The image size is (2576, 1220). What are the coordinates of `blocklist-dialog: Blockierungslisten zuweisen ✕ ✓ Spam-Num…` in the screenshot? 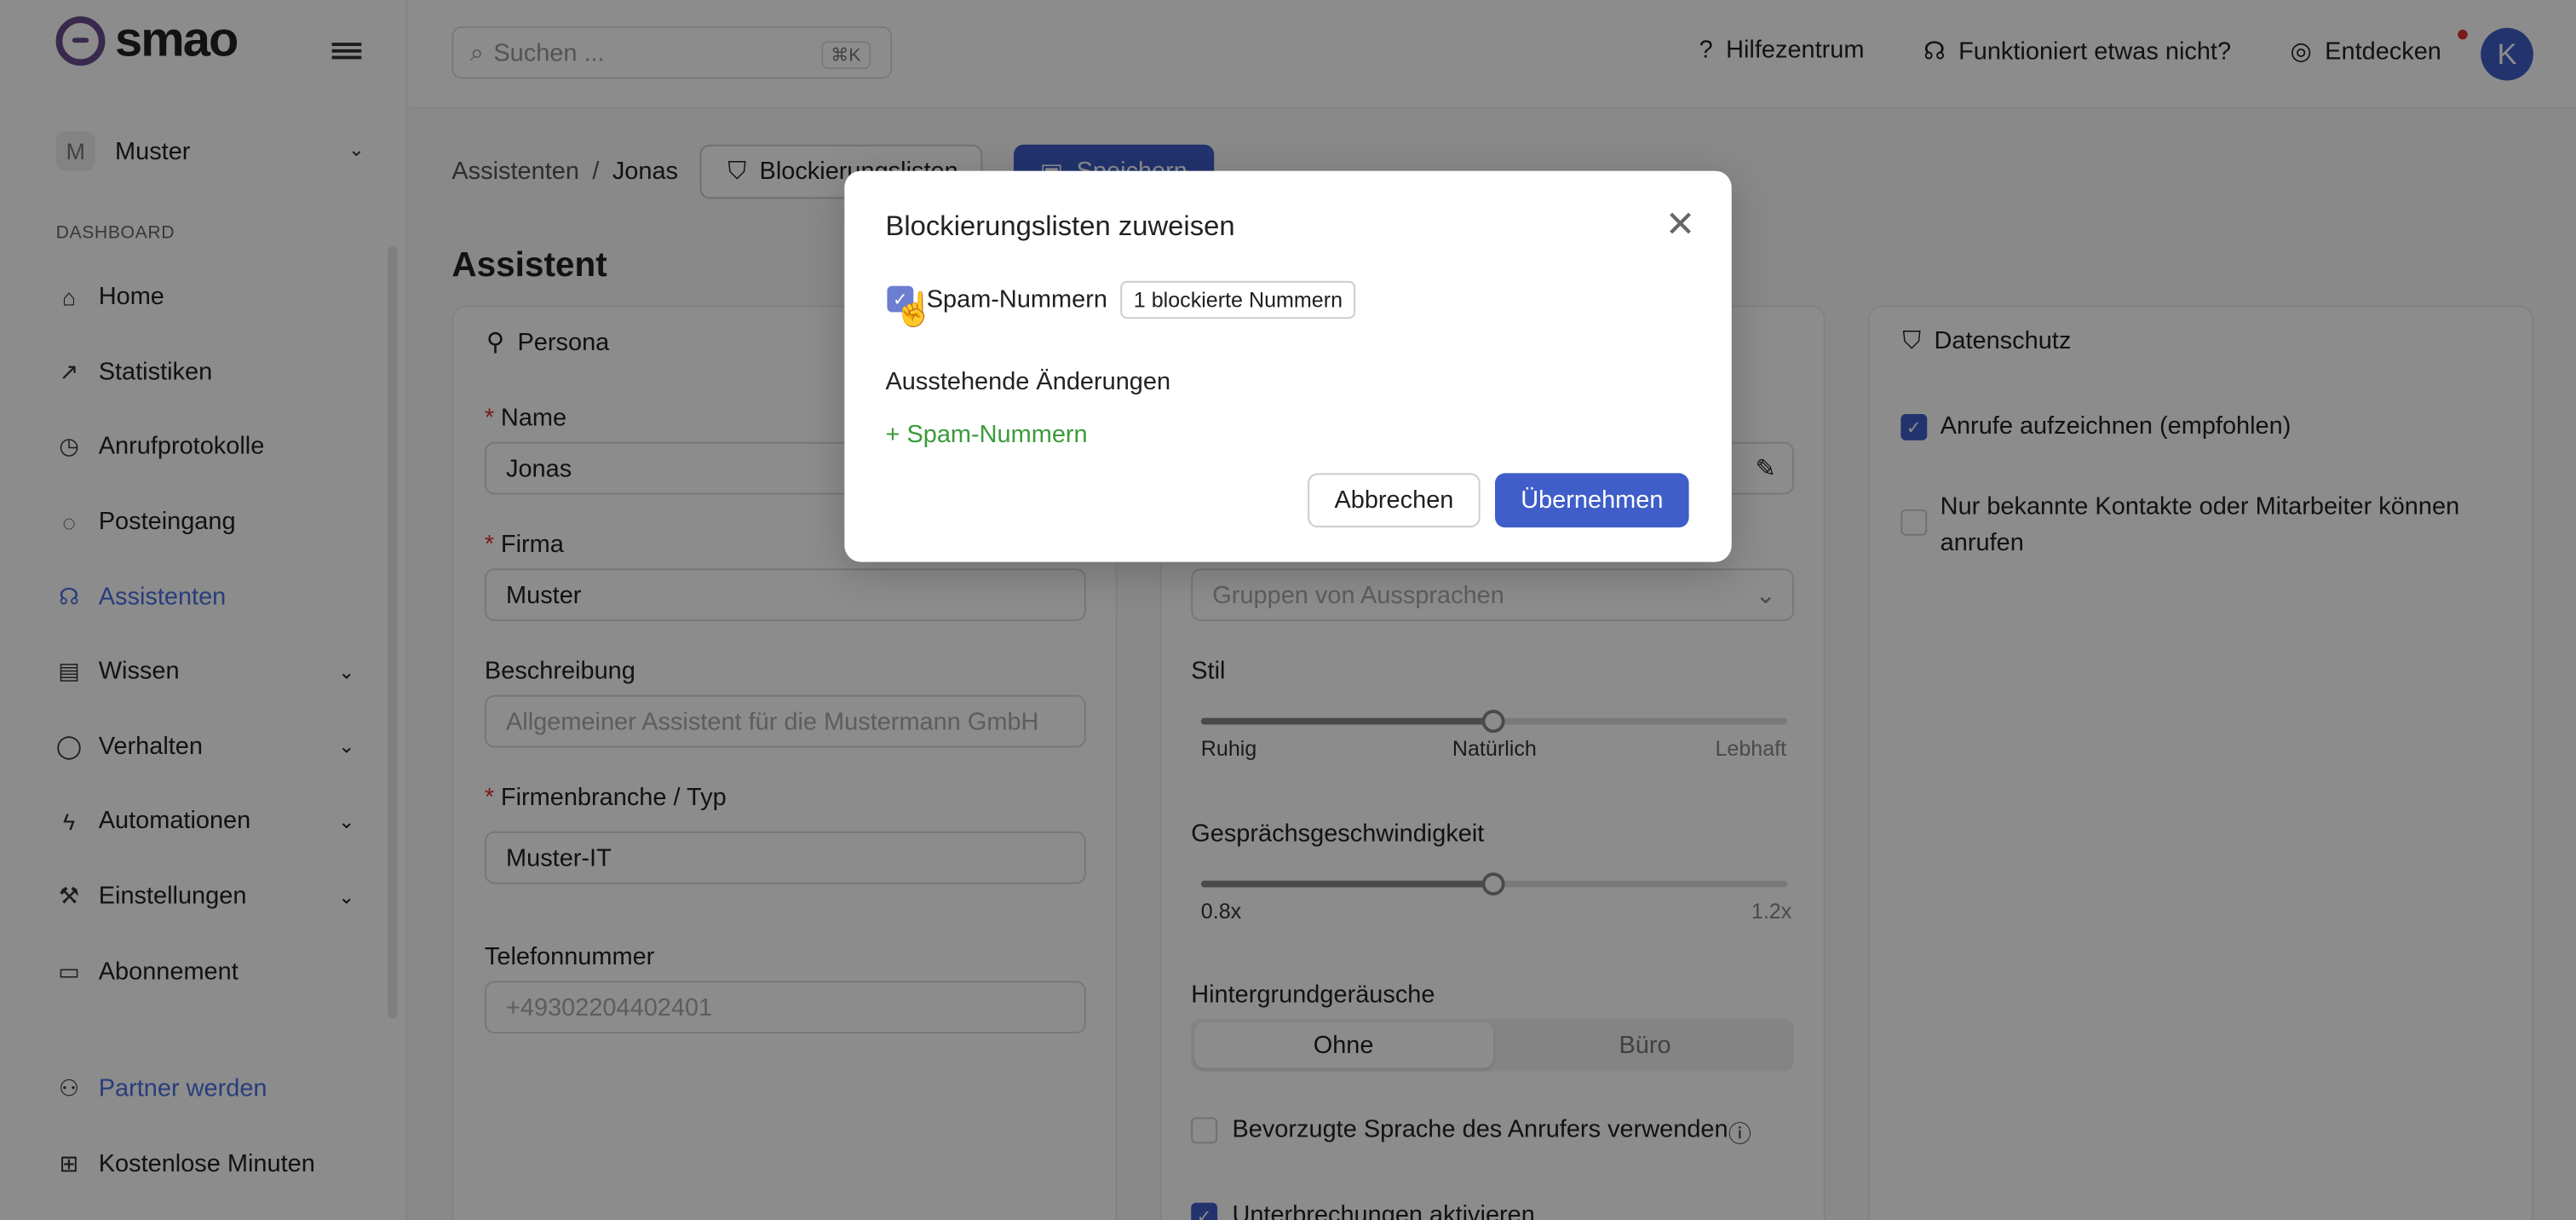 It's located at (1288, 366).